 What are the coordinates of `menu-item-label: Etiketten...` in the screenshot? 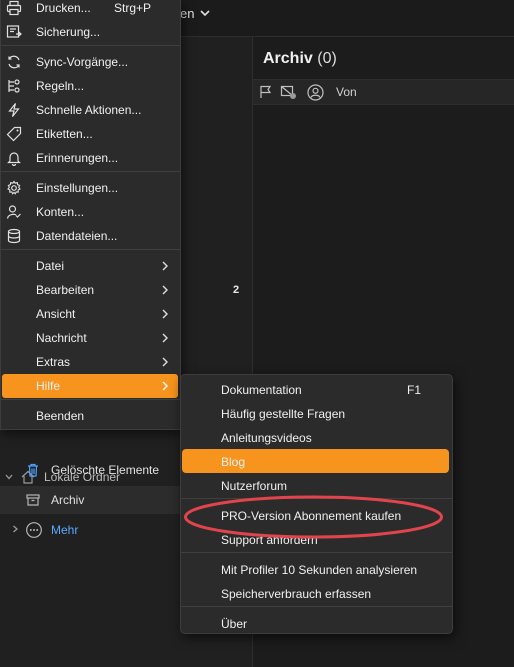 It's located at (64, 134).